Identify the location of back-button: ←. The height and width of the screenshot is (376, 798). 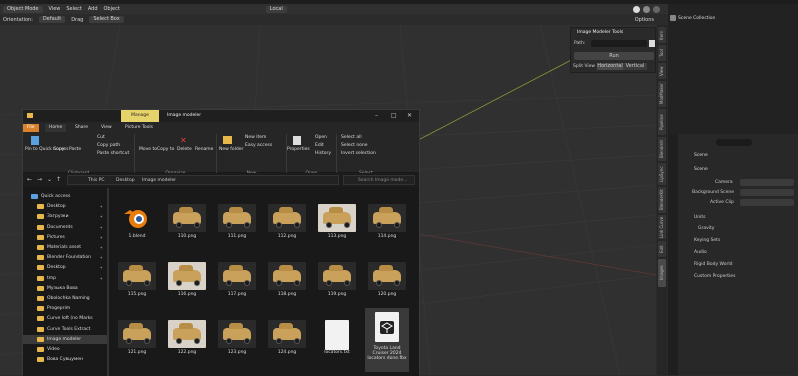
(29, 179).